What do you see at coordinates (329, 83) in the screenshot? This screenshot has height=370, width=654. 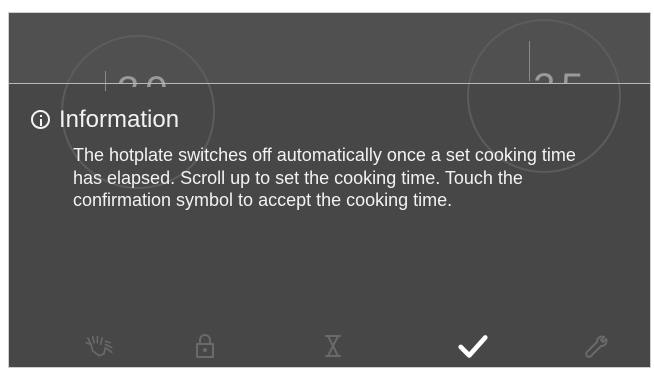 I see `overlay-divider` at bounding box center [329, 83].